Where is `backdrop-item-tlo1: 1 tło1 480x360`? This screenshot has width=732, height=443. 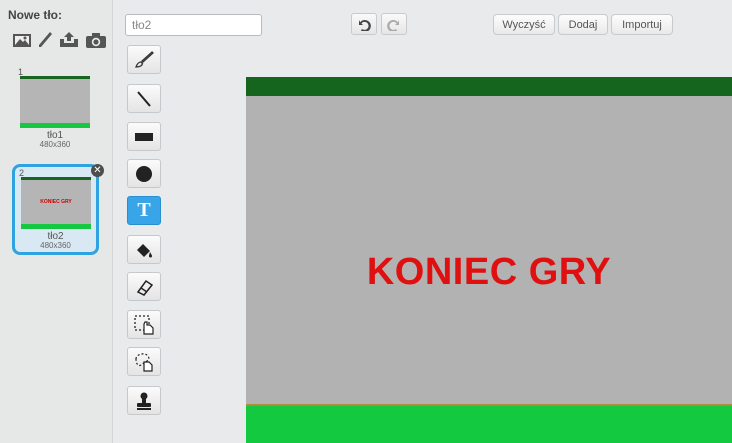 backdrop-item-tlo1: 1 tło1 480x360 is located at coordinates (55, 108).